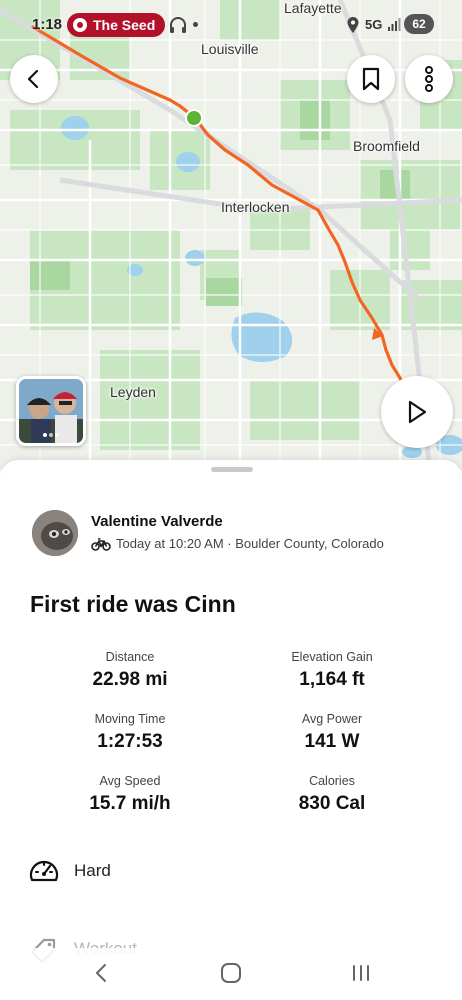 The height and width of the screenshot is (1000, 462). I want to click on stat-value: 15.7 mi/h, so click(130, 803).